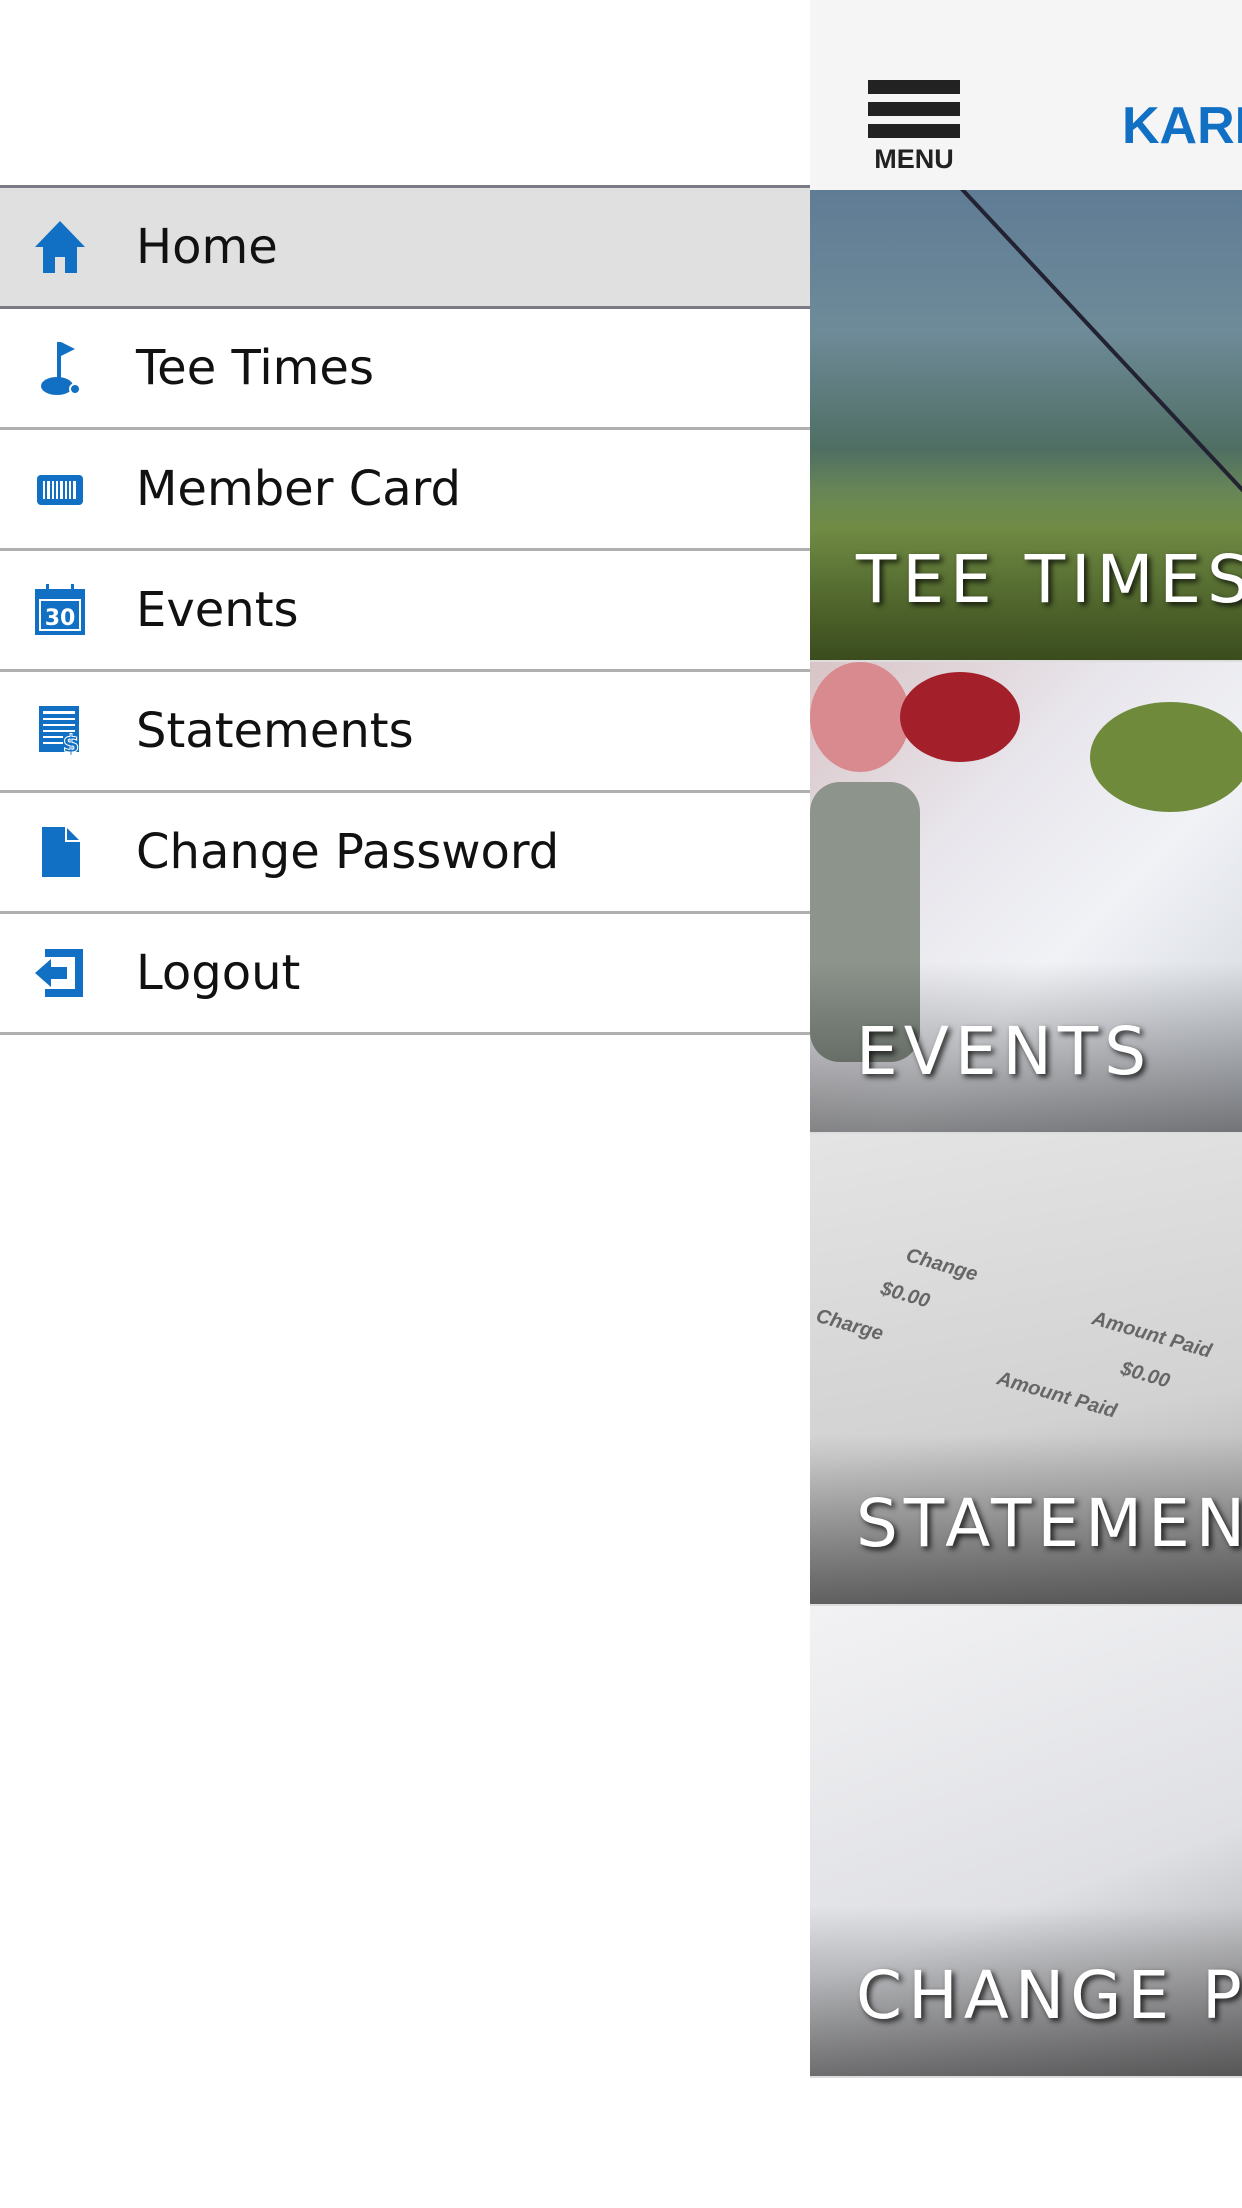 The height and width of the screenshot is (2208, 1242). Describe the element at coordinates (1166, 757) in the screenshot. I see `plate-image` at that location.